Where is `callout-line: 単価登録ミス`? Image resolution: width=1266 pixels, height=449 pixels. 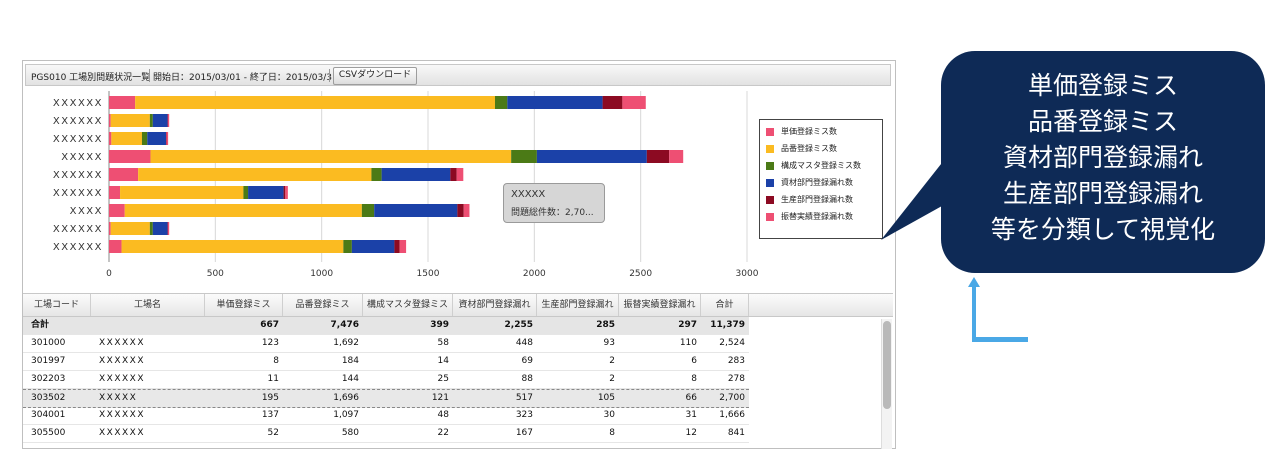 callout-line: 単価登録ミス is located at coordinates (1103, 86).